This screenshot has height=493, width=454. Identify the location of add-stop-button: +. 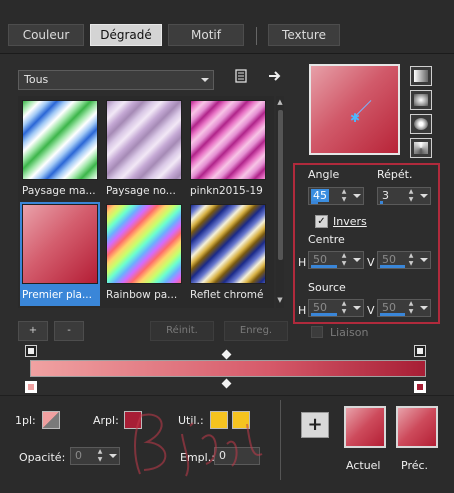
(33, 331).